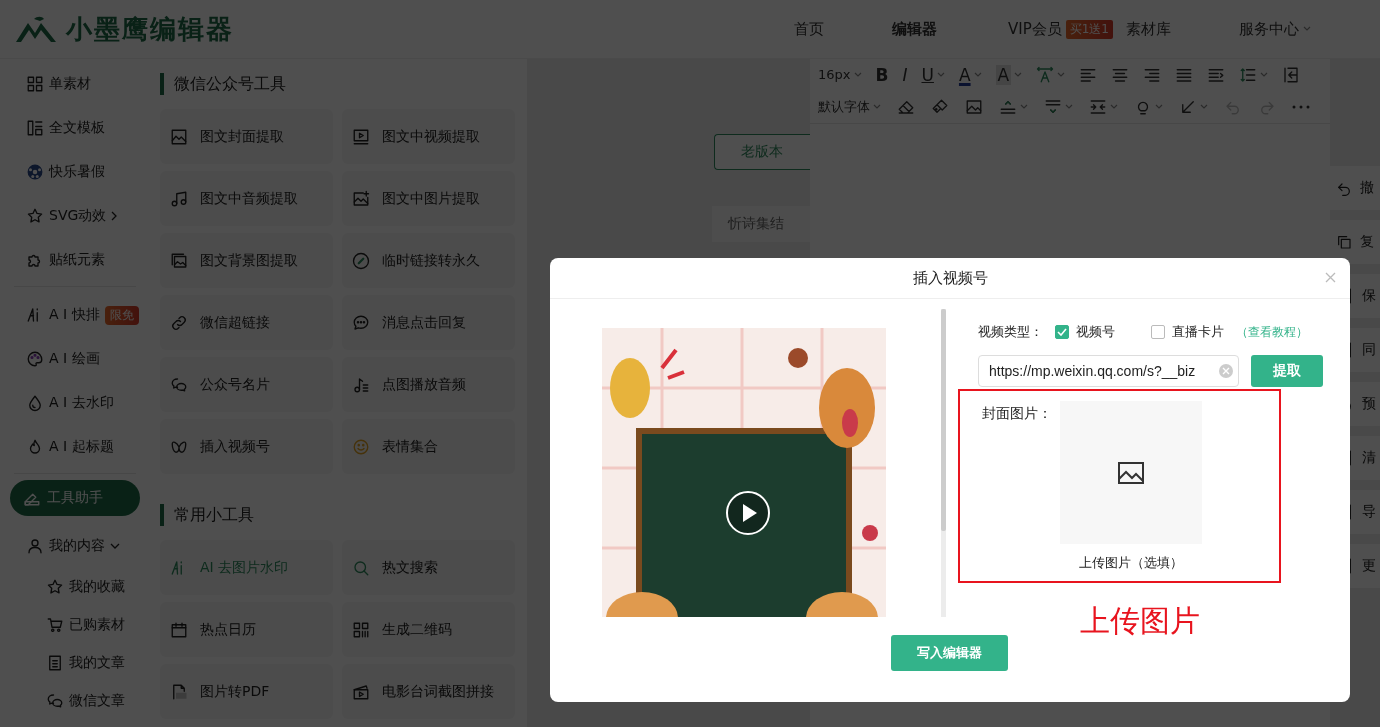 Image resolution: width=1380 pixels, height=727 pixels. Describe the element at coordinates (36, 29) in the screenshot. I see `bird-logo-icon` at that location.